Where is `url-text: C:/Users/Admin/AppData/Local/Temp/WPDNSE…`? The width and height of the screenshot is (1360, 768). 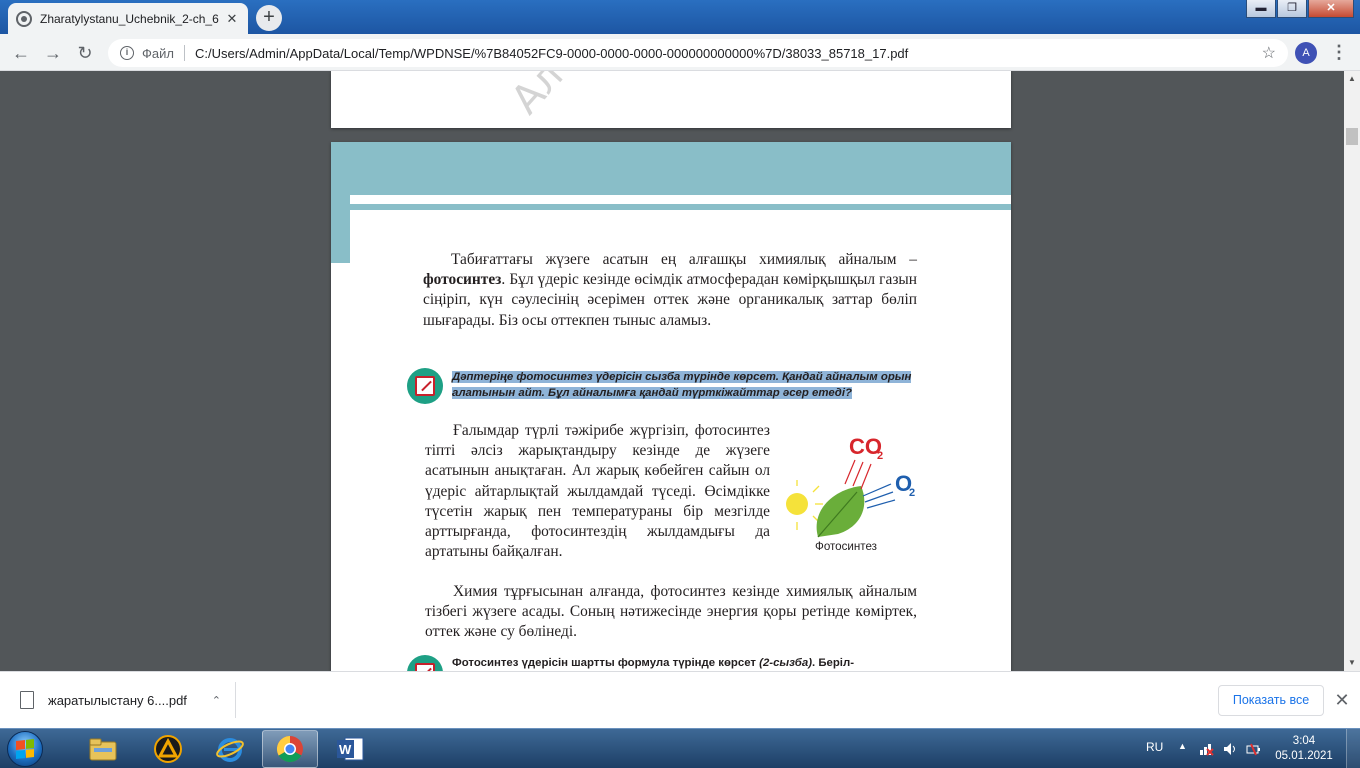 url-text: C:/Users/Admin/AppData/Local/Temp/WPDNSE… is located at coordinates (728, 53).